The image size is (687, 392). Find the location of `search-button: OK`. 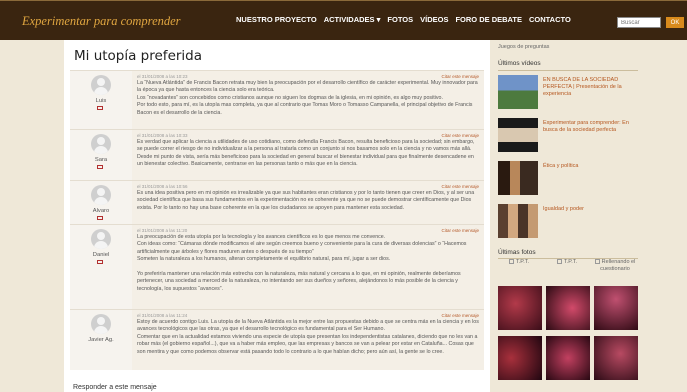

search-button: OK is located at coordinates (675, 22).